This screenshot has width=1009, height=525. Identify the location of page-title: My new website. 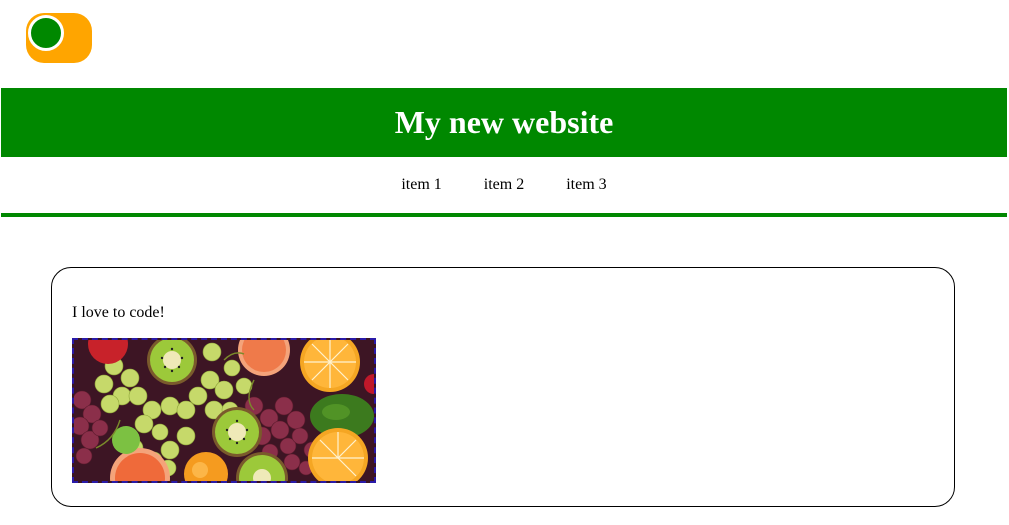
(504, 122).